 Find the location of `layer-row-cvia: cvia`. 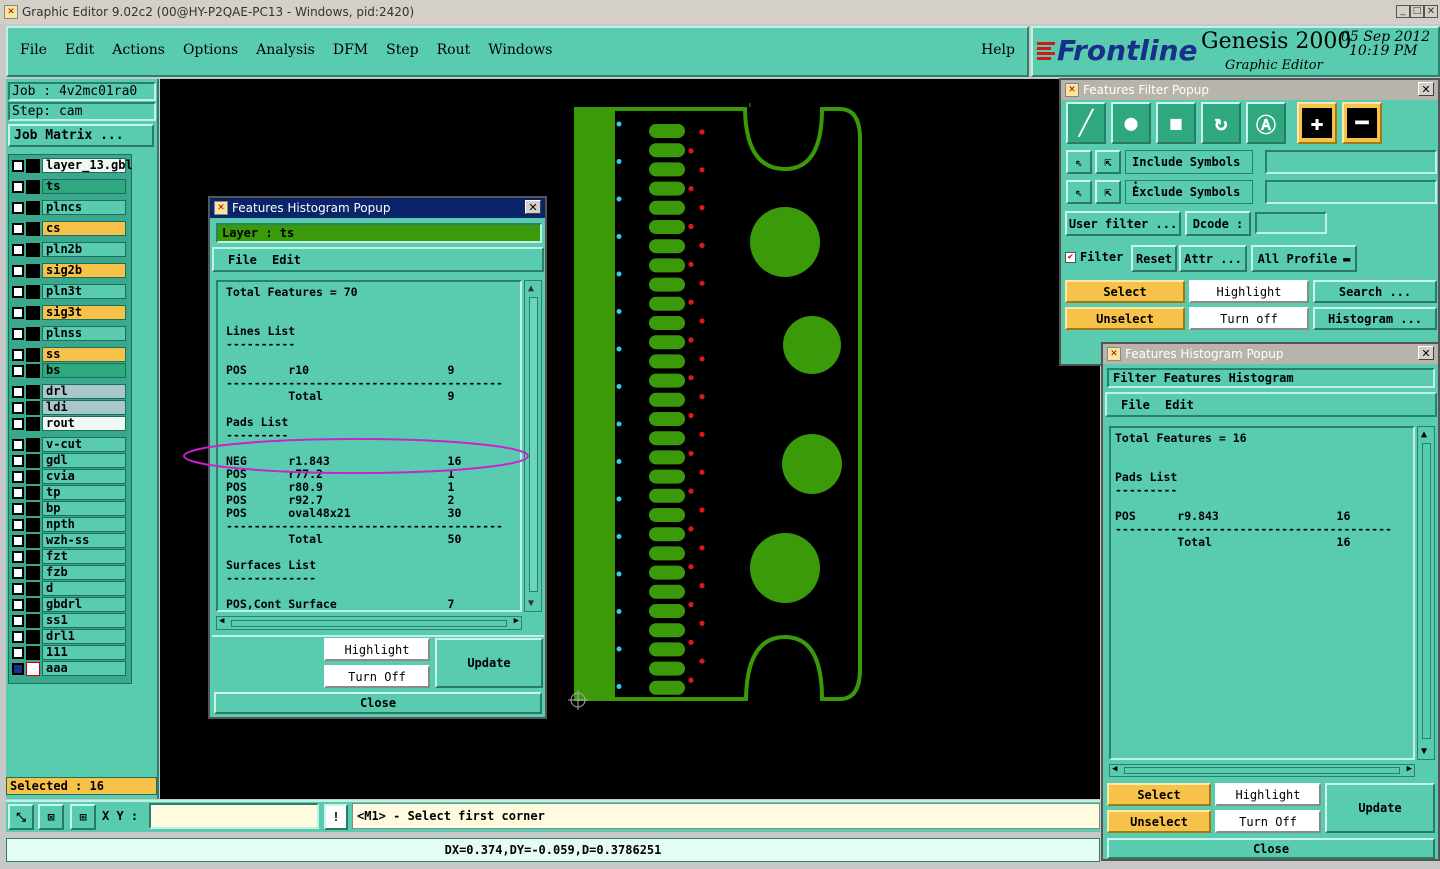

layer-row-cvia: cvia is located at coordinates (69, 476).